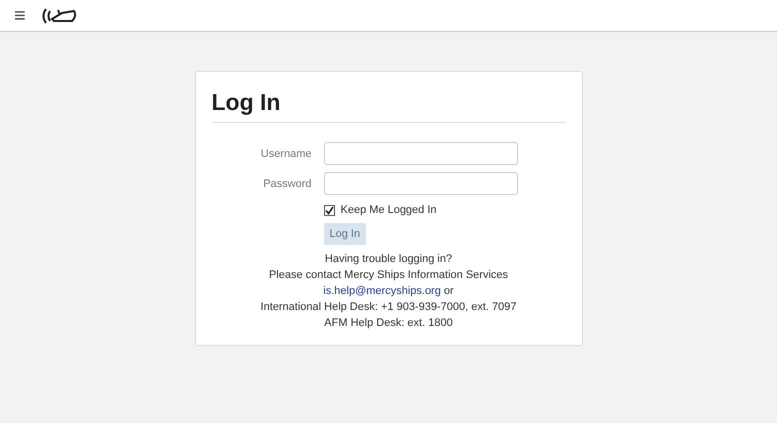 The width and height of the screenshot is (777, 423). What do you see at coordinates (286, 154) in the screenshot?
I see `field-label: Username` at bounding box center [286, 154].